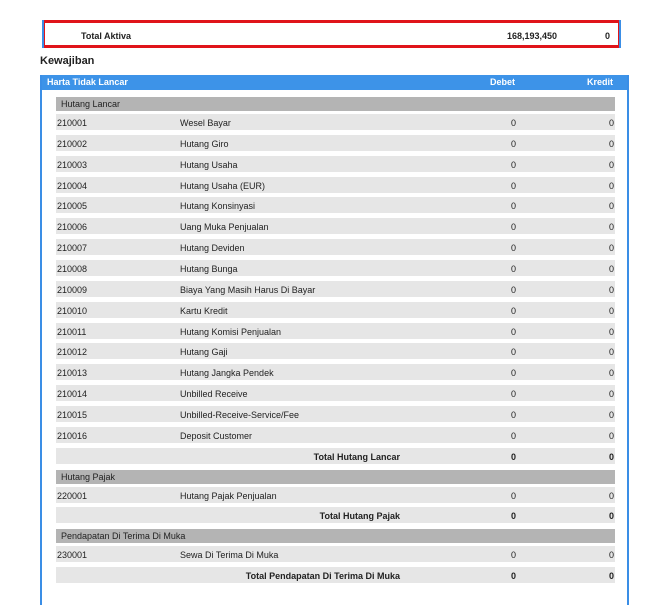  I want to click on account-name: Deposit Customer, so click(216, 435).